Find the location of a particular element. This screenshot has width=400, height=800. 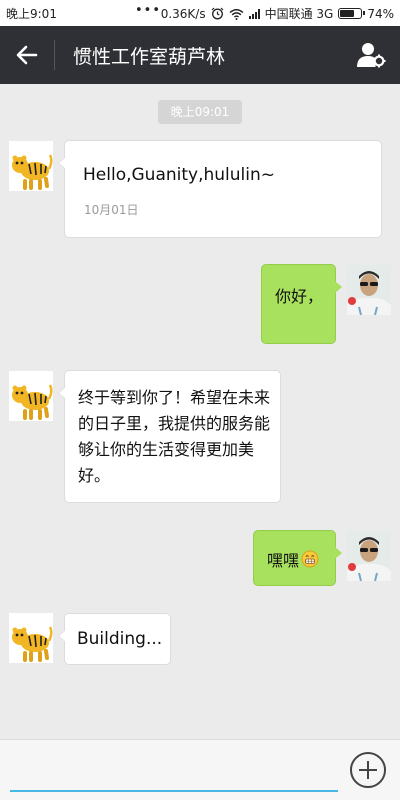

status-bar: 晚上9:01 ••• 0.36K/s 中国联通 3G 74% is located at coordinates (200, 13).